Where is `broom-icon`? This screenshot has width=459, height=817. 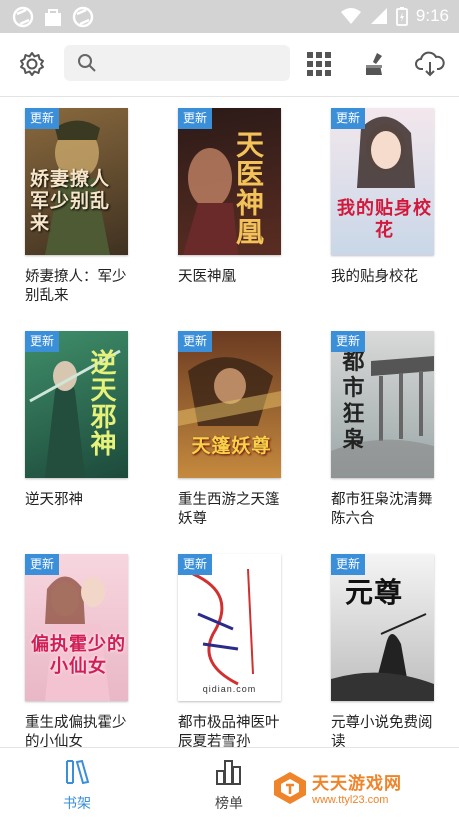 broom-icon is located at coordinates (374, 64).